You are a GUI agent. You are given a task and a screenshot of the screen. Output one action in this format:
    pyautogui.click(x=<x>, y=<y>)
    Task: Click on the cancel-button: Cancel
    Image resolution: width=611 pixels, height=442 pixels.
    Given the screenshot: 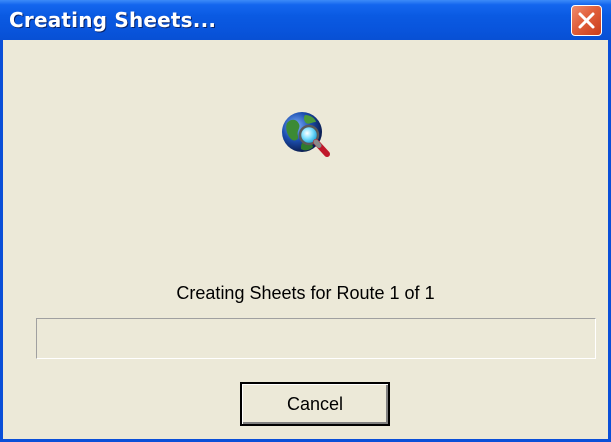 What is the action you would take?
    pyautogui.click(x=315, y=404)
    